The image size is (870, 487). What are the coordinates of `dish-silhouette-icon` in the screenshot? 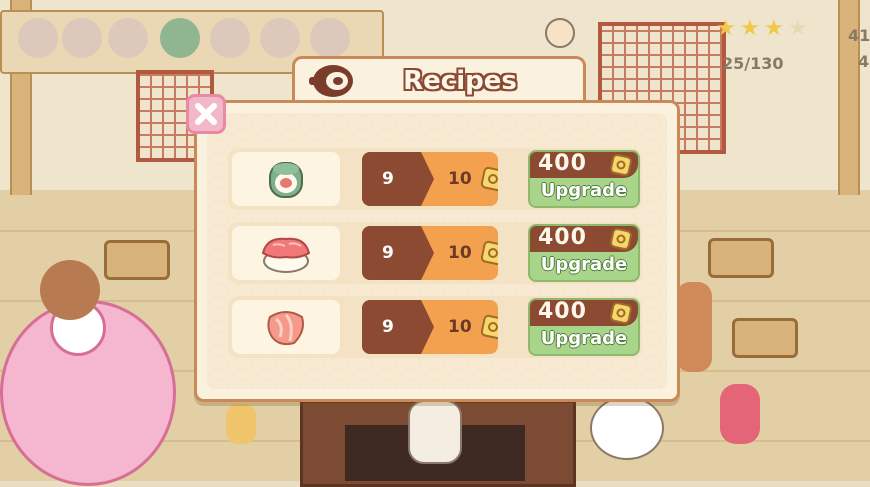 It's located at (38, 38).